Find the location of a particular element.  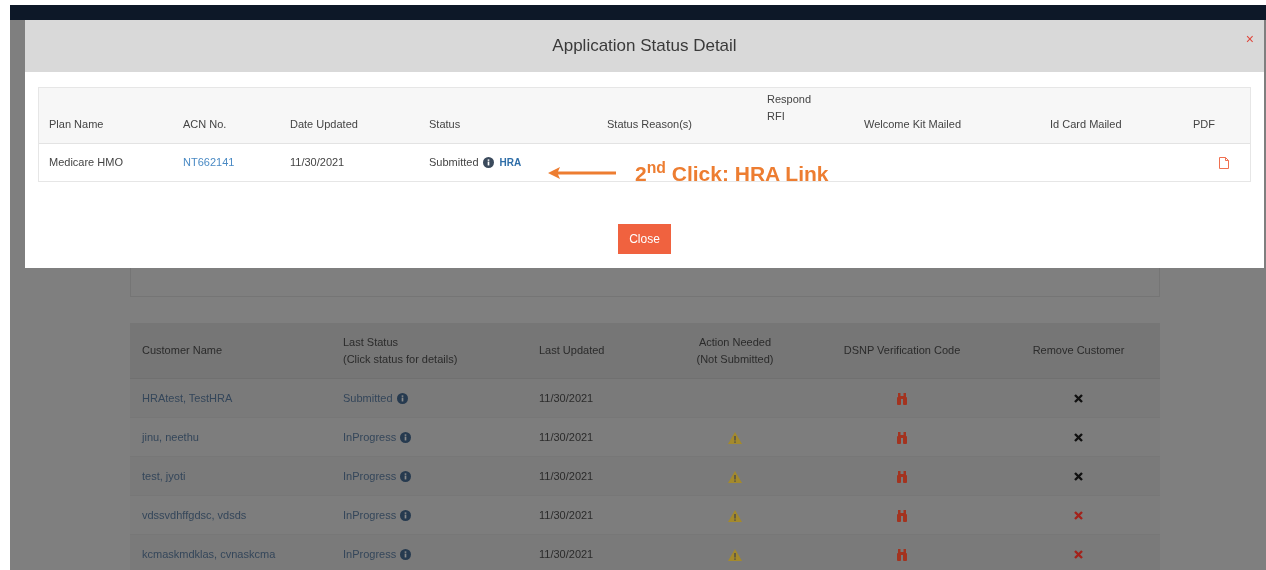

status-text: Submitted is located at coordinates (454, 163).